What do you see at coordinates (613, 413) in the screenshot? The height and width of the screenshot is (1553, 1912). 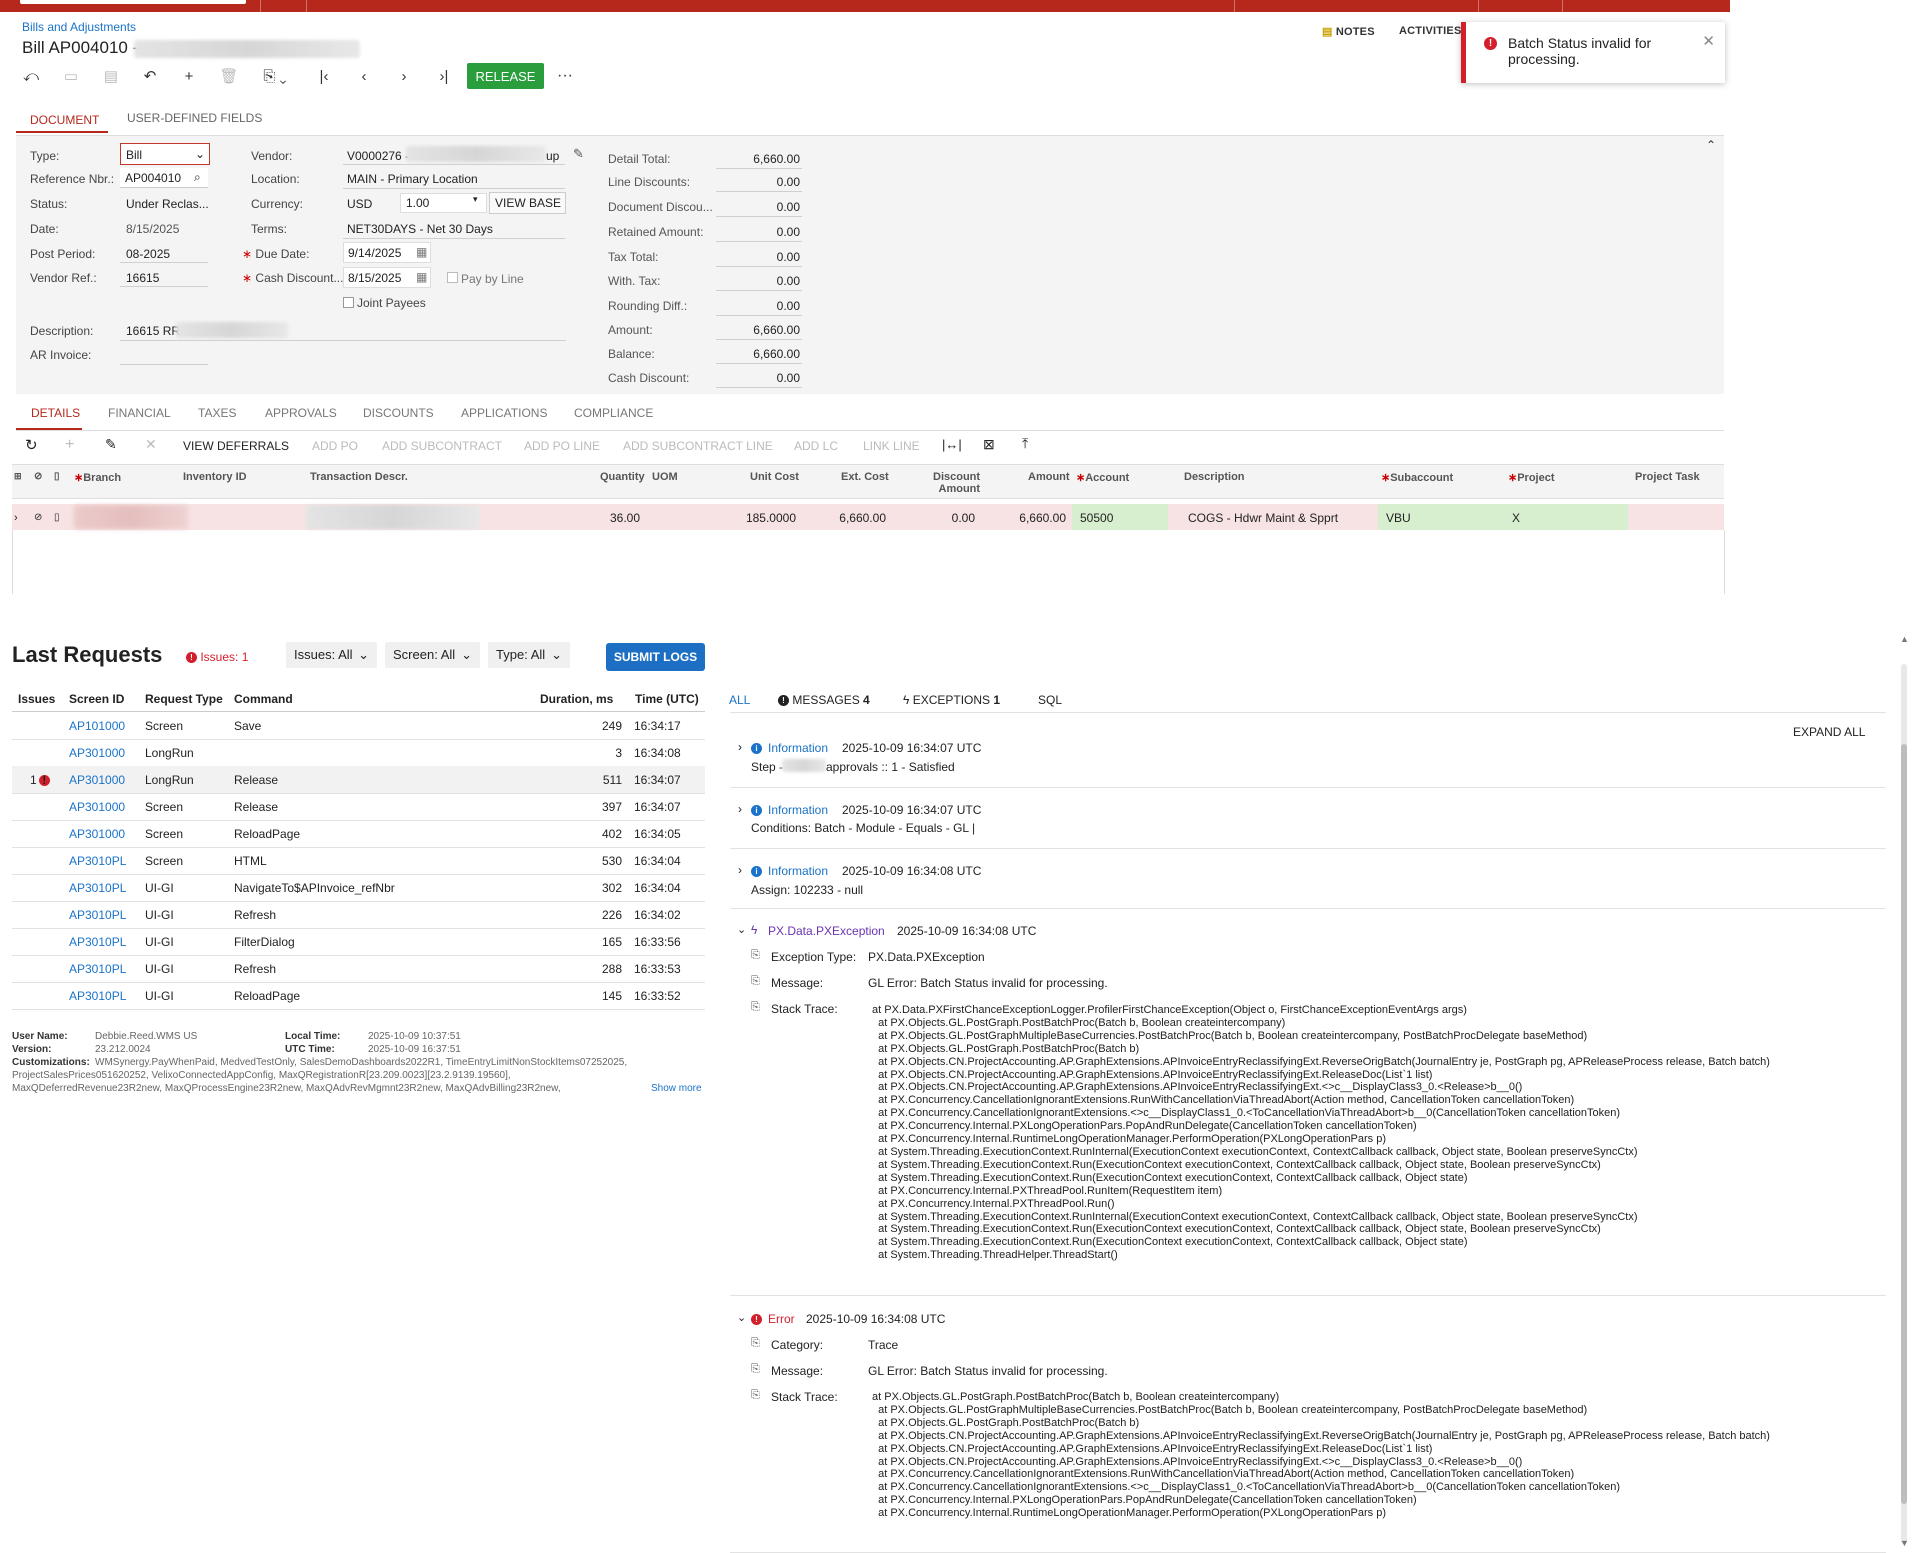 I see `tab-compliance: COMPLIANCE` at bounding box center [613, 413].